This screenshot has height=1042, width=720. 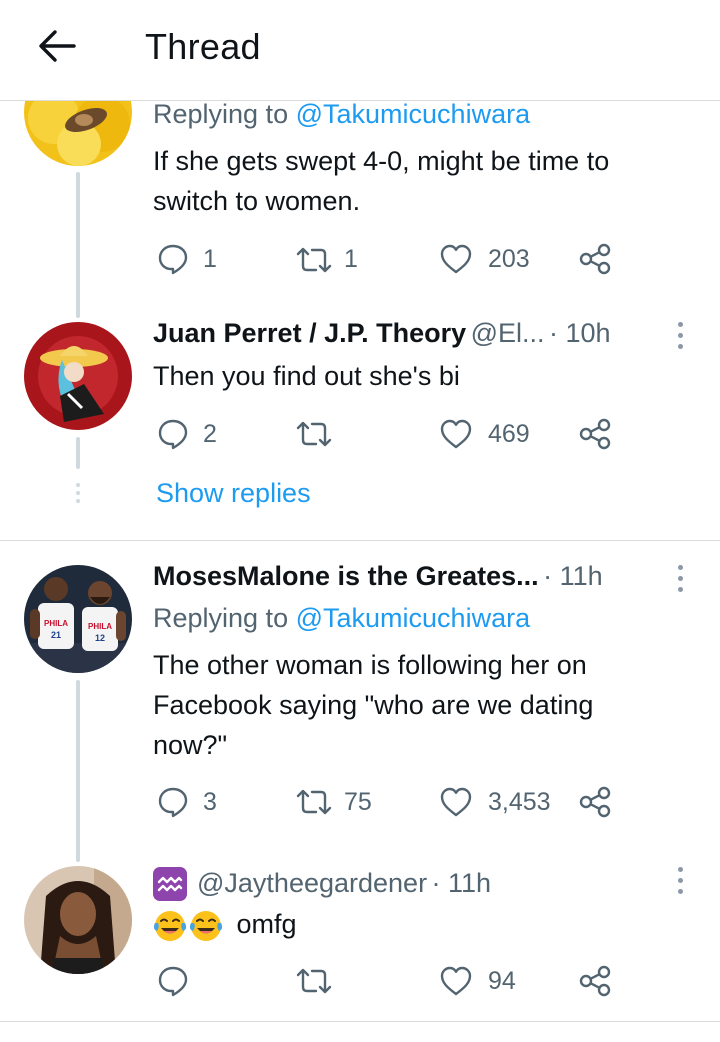 What do you see at coordinates (351, 259) in the screenshot?
I see `retweet-count: 1` at bounding box center [351, 259].